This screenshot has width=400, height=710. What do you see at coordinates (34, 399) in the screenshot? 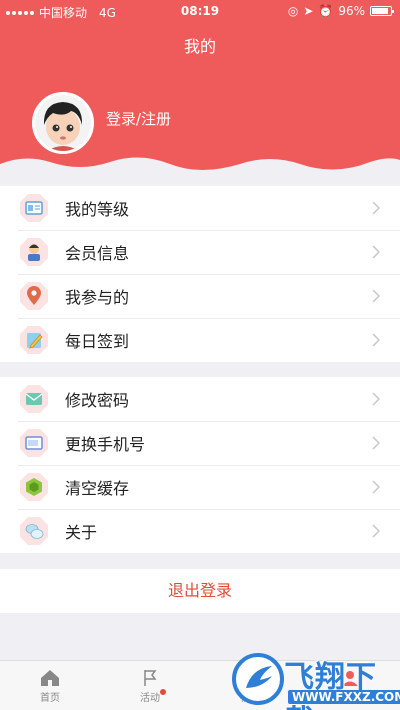
I see `envelope-icon` at bounding box center [34, 399].